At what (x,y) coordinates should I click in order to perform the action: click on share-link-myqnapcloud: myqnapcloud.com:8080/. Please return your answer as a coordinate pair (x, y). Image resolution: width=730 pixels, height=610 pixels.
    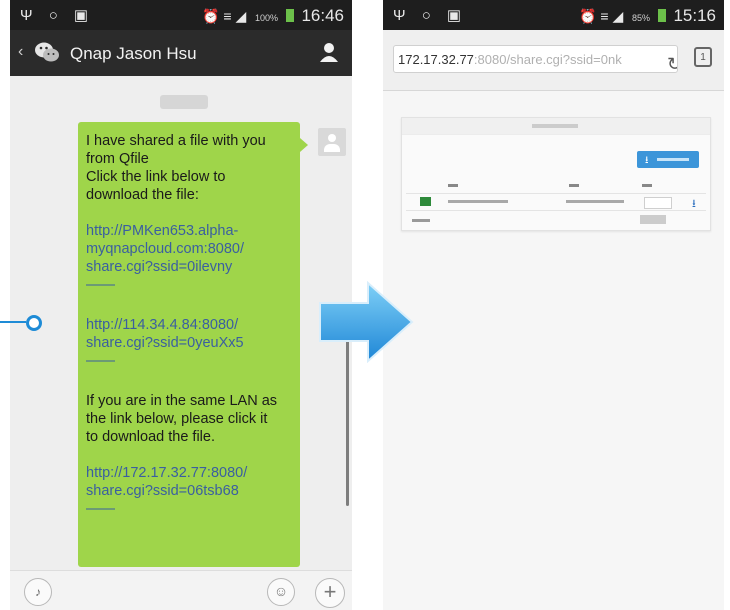
    Looking at the image, I should click on (188, 249).